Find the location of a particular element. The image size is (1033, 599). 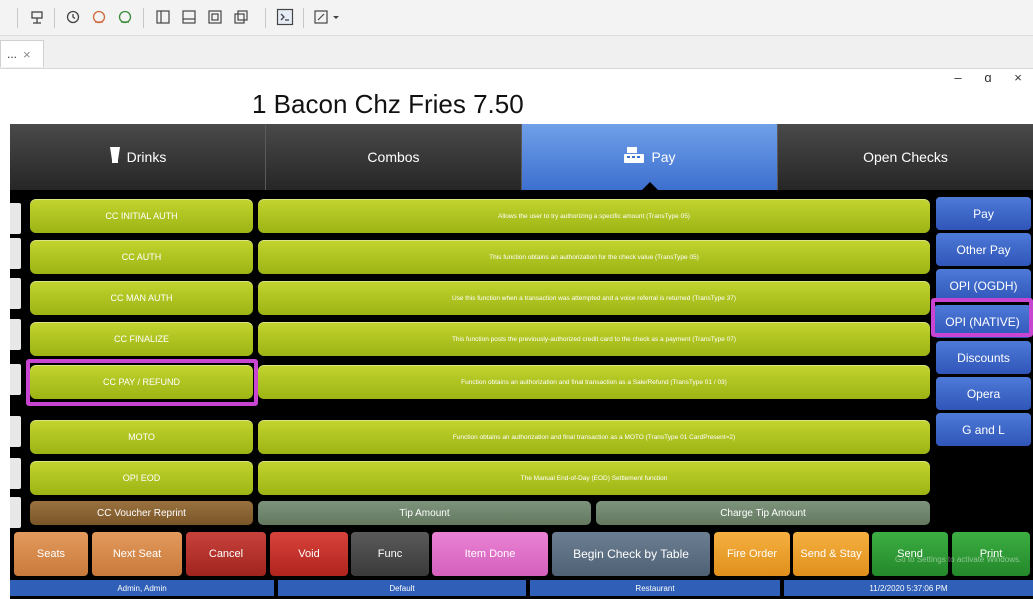

void-button: Void is located at coordinates (309, 554).